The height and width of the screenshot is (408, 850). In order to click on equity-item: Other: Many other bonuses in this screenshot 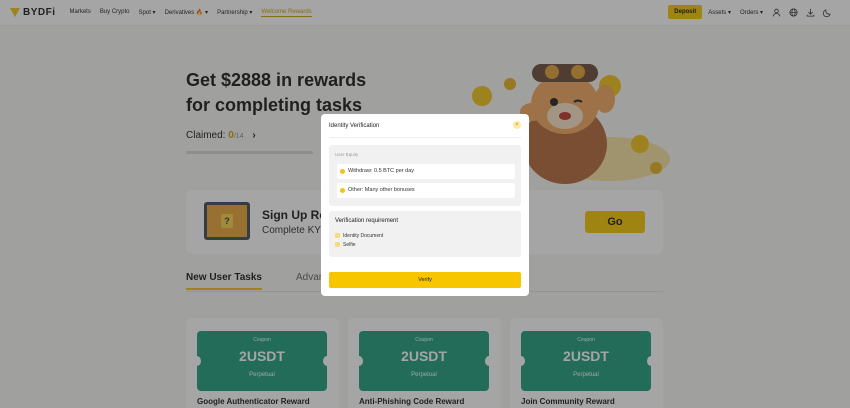, I will do `click(426, 190)`.